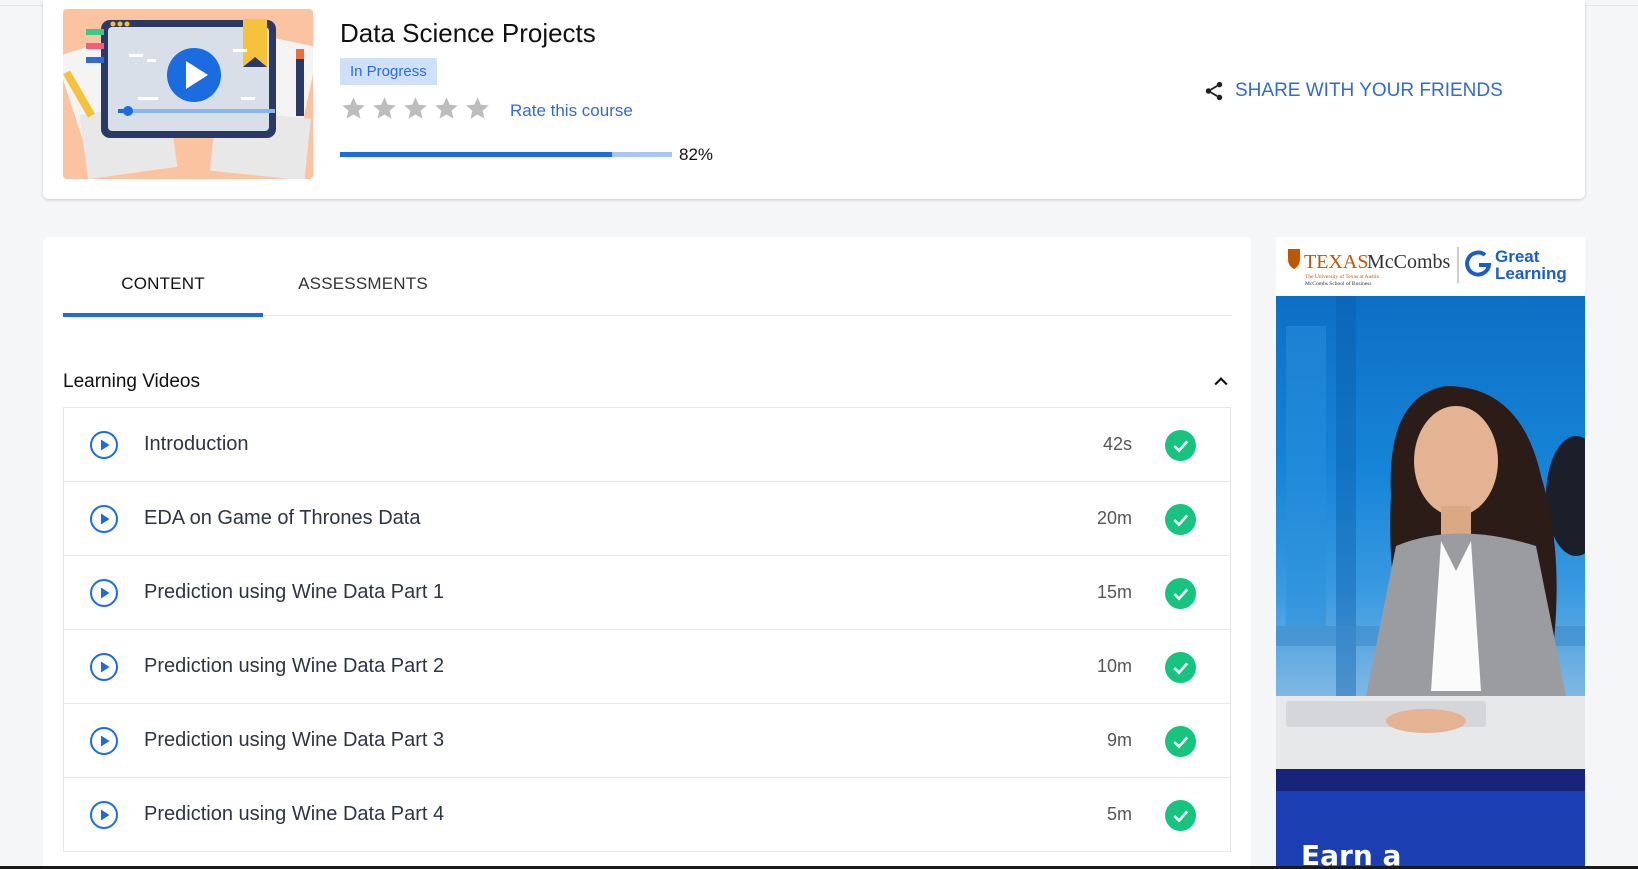 Image resolution: width=1638 pixels, height=869 pixels. What do you see at coordinates (1430, 780) in the screenshot?
I see `ad-strip` at bounding box center [1430, 780].